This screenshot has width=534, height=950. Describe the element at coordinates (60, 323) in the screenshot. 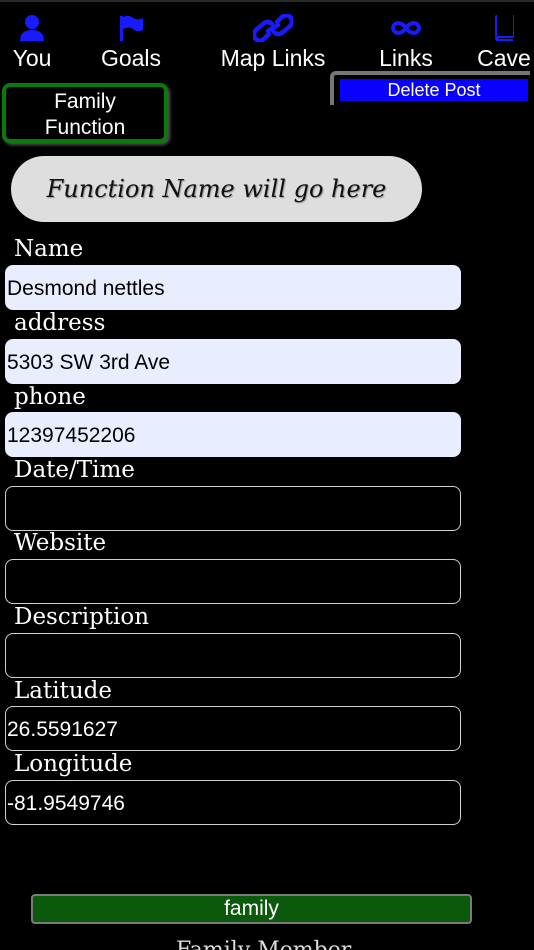

I see `address-label: address` at that location.